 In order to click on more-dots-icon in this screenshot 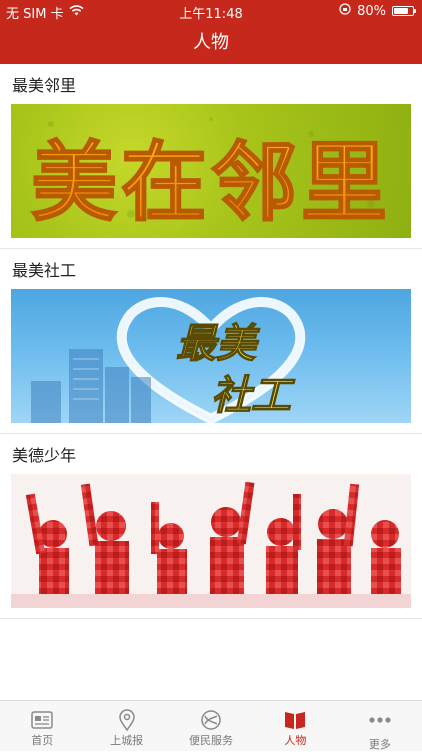, I will do `click(380, 720)`.